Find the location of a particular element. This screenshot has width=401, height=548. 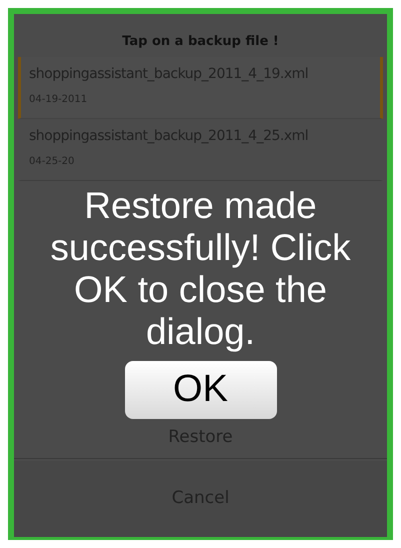

ok-button: OK is located at coordinates (200, 389).